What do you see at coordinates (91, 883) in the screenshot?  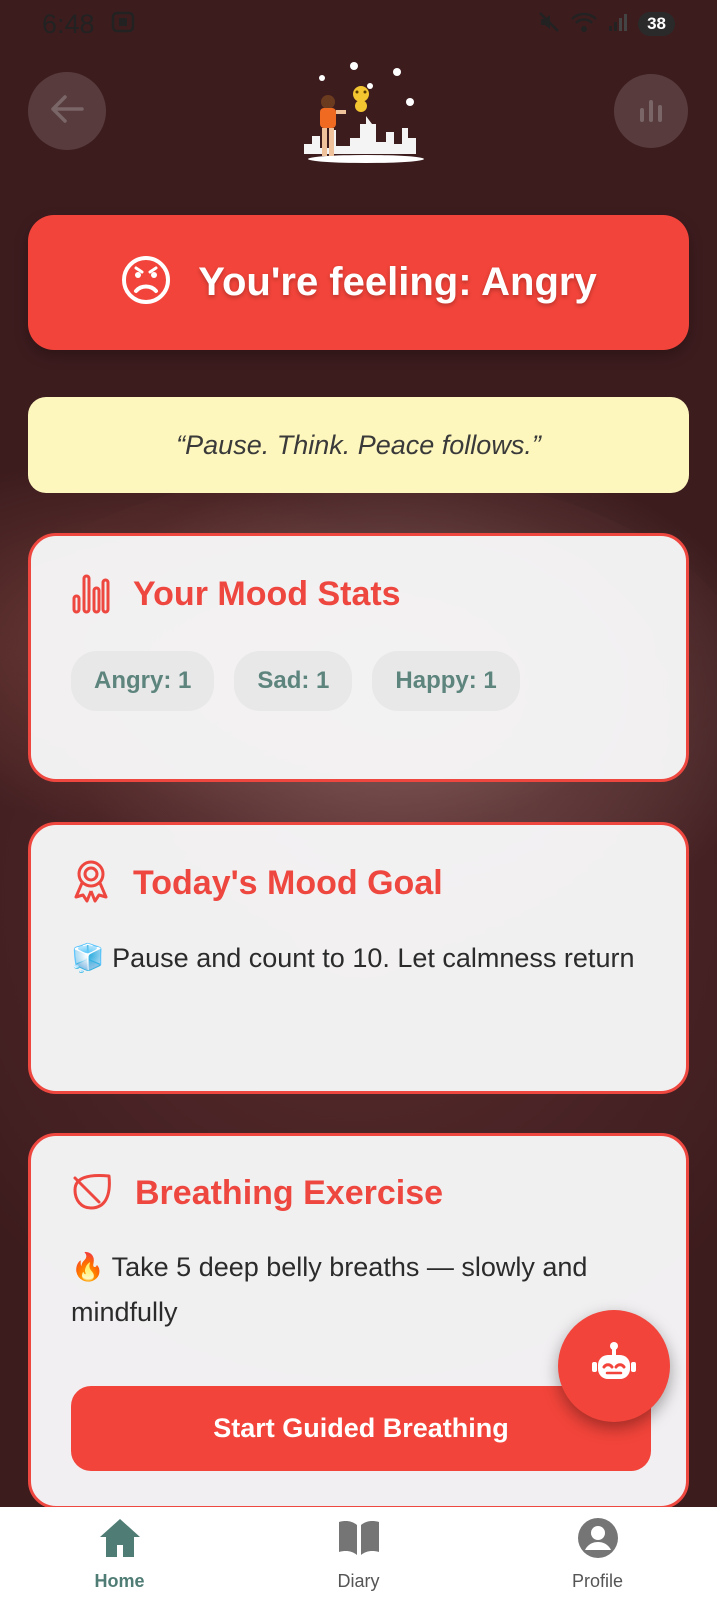 I see `award-icon` at bounding box center [91, 883].